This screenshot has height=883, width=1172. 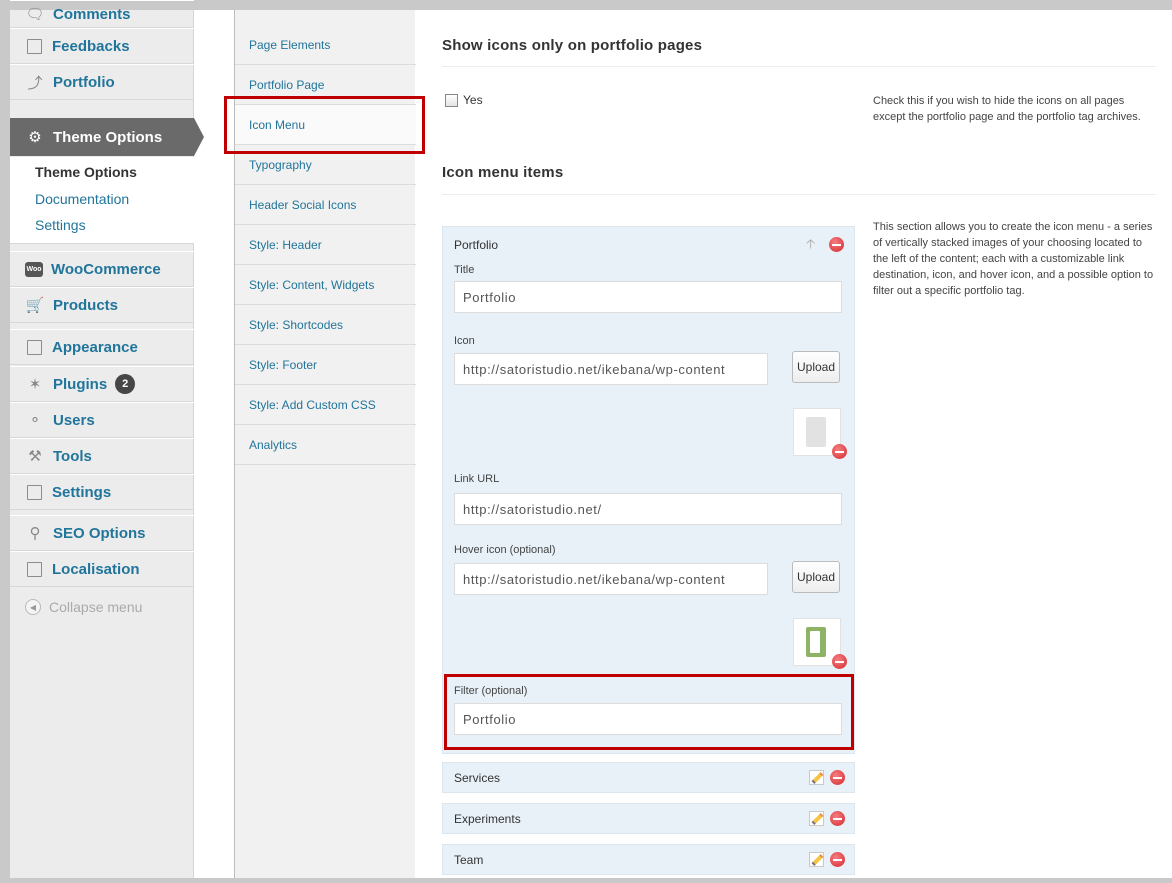 I want to click on show-icons-checkbox: Yes, so click(x=464, y=100).